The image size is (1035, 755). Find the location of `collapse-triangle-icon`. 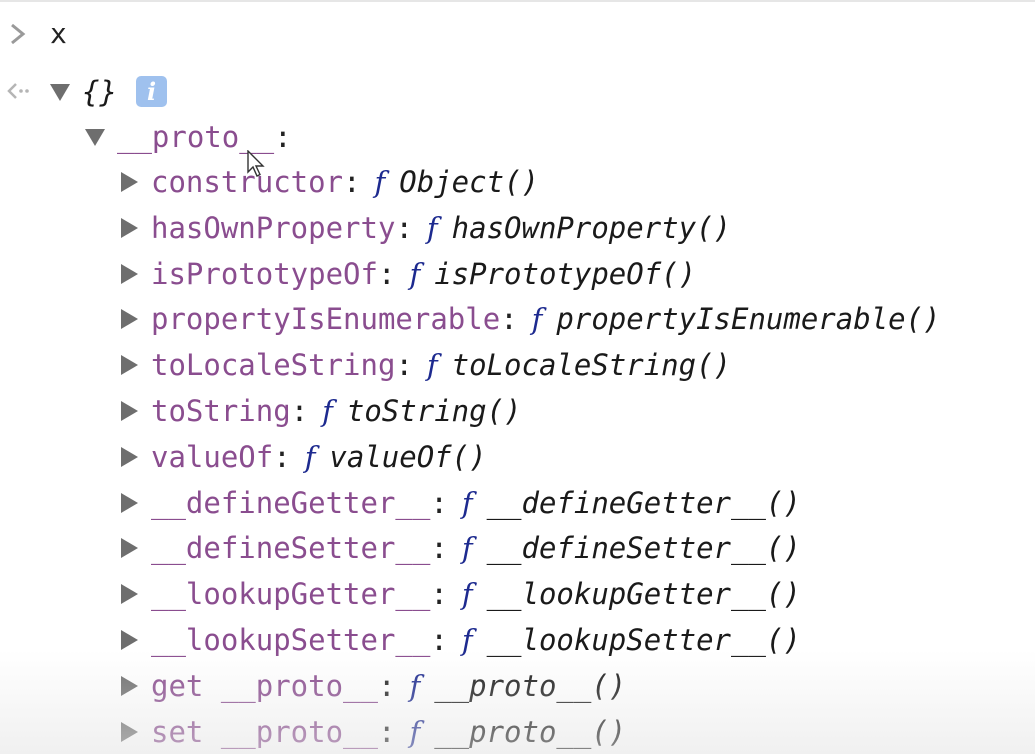

collapse-triangle-icon is located at coordinates (60, 92).